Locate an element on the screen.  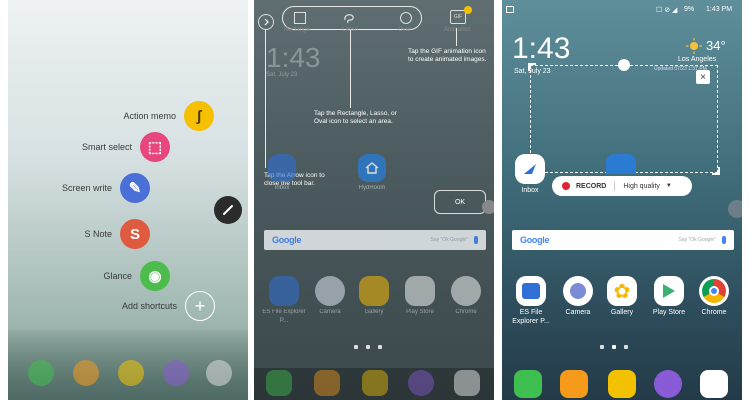
action-memo-icon: ʃ is located at coordinates (199, 116).